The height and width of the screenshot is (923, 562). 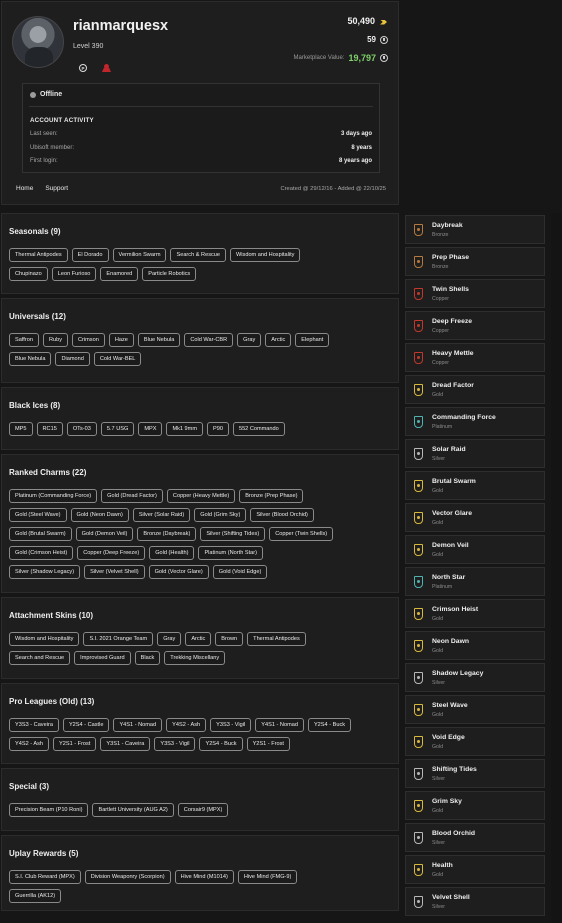 I want to click on item-chip: Gold (Demon Veil), so click(x=104, y=534).